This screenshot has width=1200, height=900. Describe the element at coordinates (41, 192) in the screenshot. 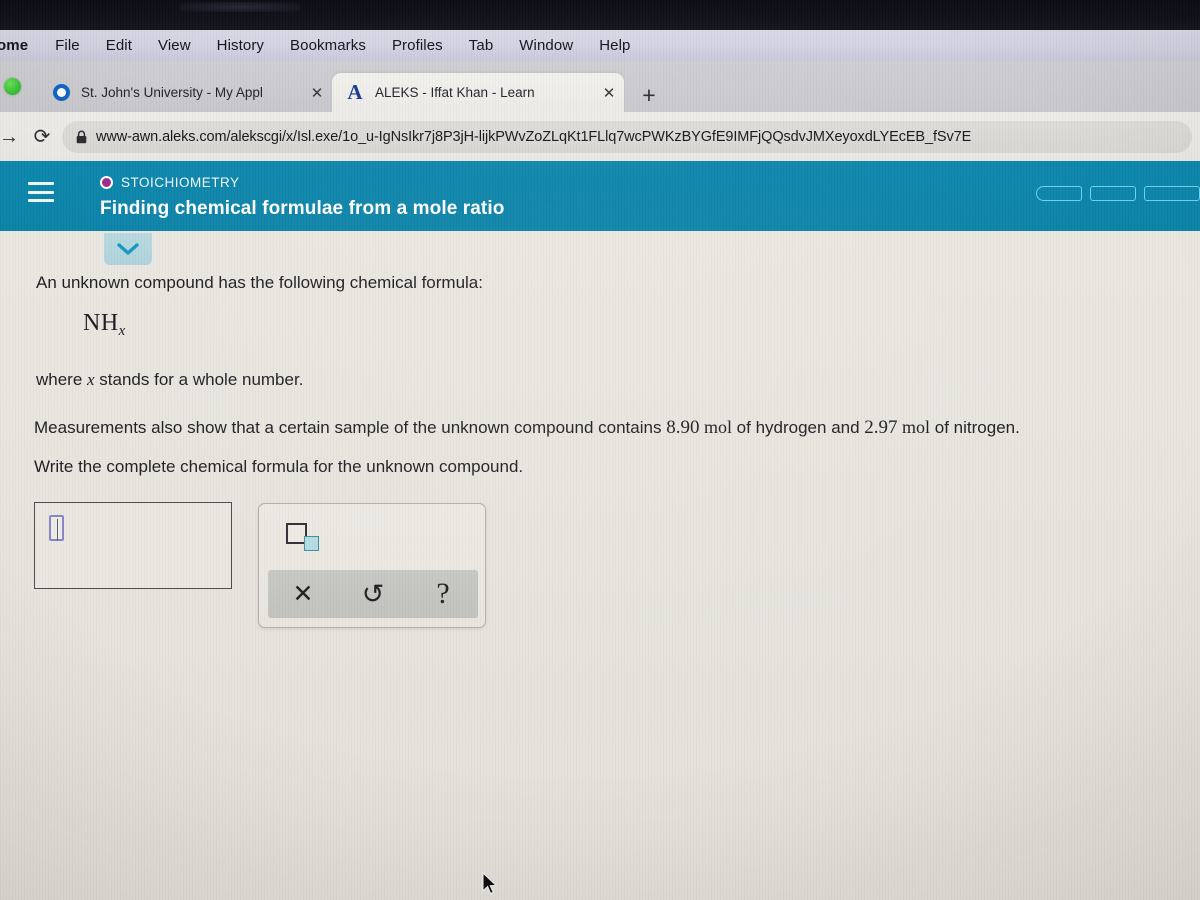

I see `hamburger-menu-icon` at that location.